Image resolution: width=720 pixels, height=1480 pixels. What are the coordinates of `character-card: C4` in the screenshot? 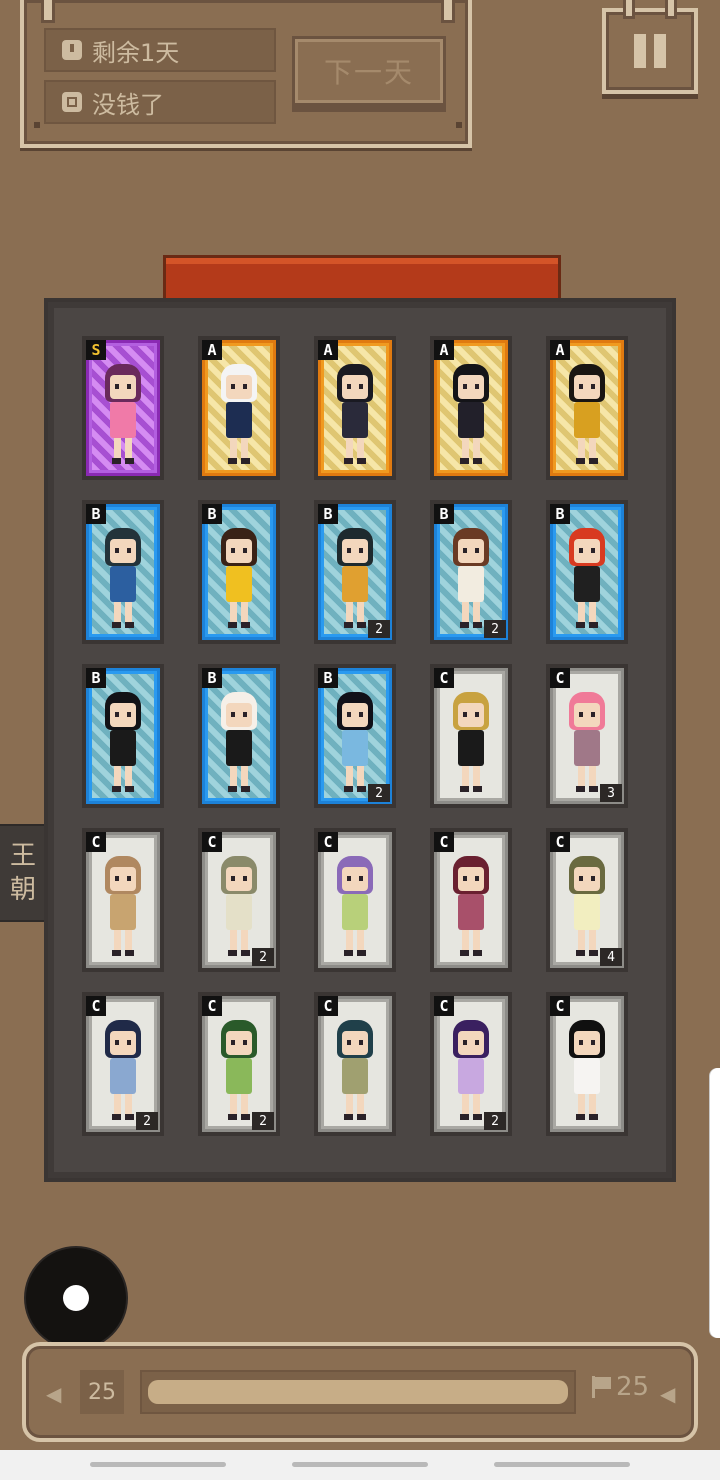 It's located at (587, 900).